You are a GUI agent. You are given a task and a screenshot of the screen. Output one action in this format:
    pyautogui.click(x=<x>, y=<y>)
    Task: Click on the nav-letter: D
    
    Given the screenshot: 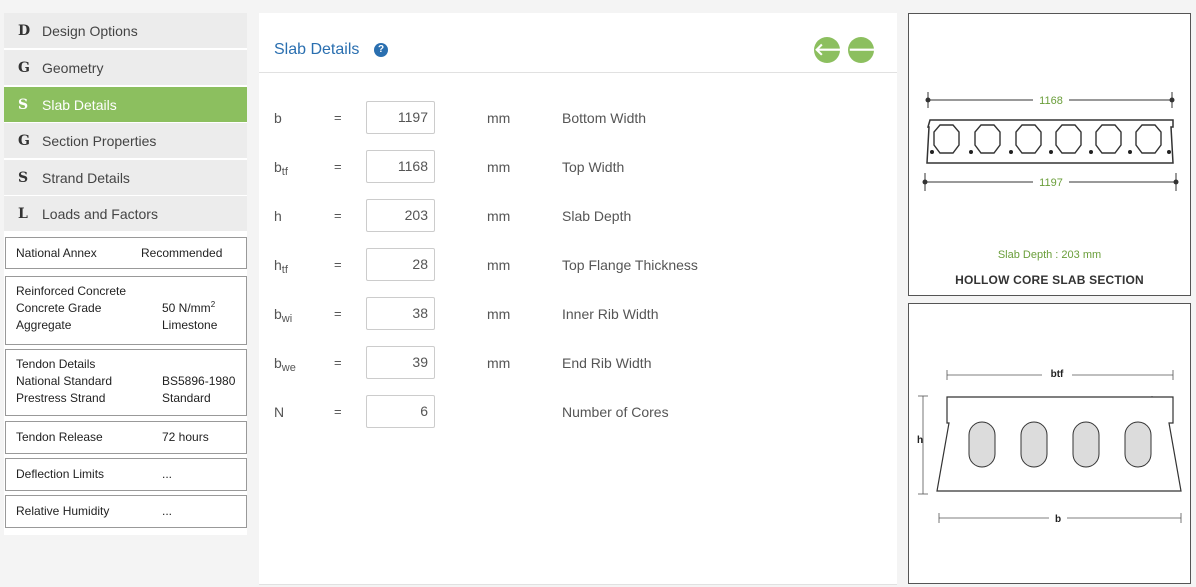 What is the action you would take?
    pyautogui.click(x=24, y=30)
    